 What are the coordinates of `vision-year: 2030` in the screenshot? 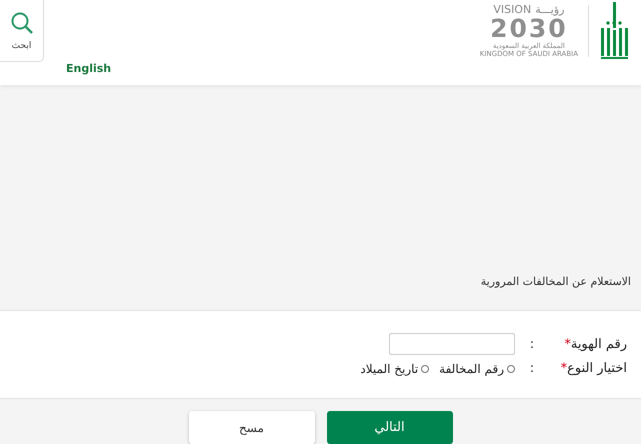 It's located at (529, 29).